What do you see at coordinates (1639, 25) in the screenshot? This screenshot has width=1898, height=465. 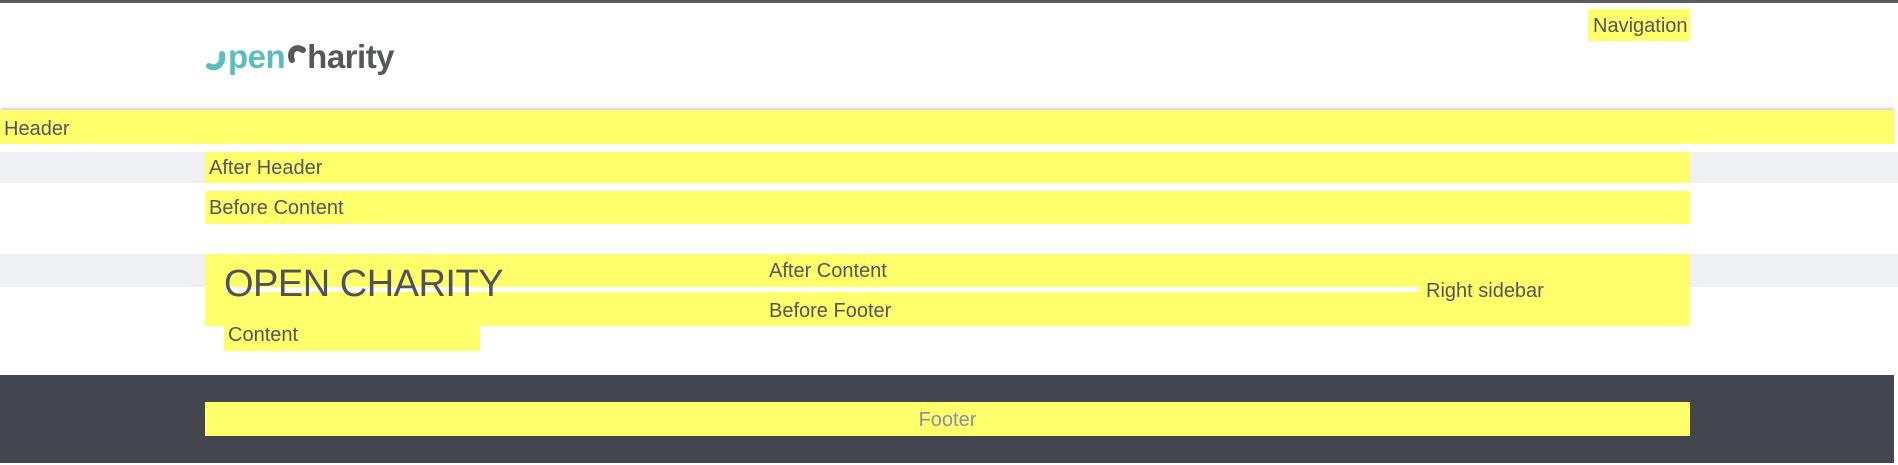 I see `navigation-region: Navigation` at bounding box center [1639, 25].